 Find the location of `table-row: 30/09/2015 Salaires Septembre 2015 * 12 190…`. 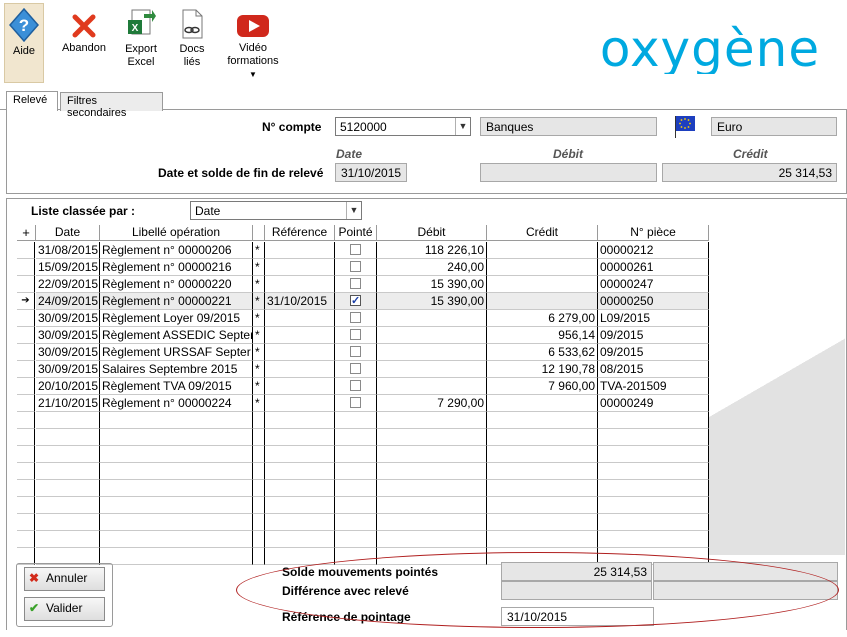

table-row: 30/09/2015 Salaires Septembre 2015 * 12 190… is located at coordinates (363, 369).